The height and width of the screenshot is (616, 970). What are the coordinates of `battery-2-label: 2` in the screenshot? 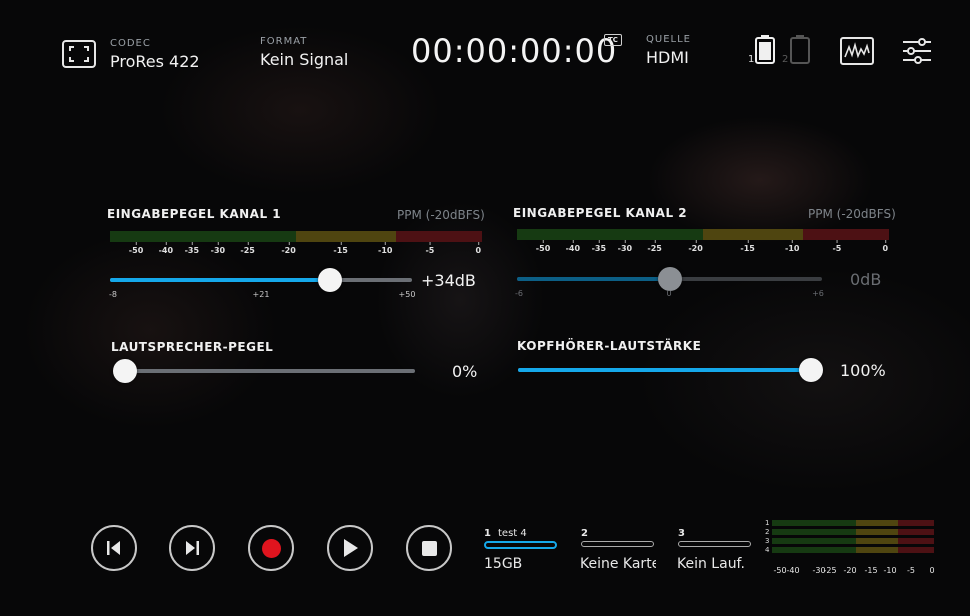 It's located at (785, 59).